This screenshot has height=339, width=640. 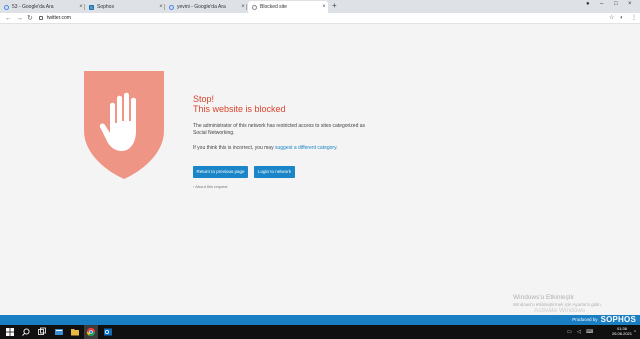 I want to click on produced-by-label: Produced by, so click(x=585, y=319).